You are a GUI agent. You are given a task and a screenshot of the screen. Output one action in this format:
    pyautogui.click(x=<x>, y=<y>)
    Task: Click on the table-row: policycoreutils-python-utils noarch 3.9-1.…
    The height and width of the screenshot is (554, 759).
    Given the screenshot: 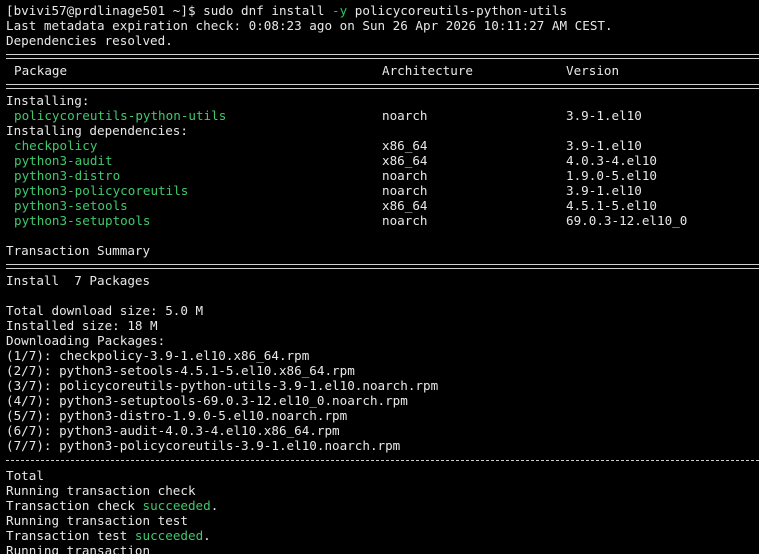 What is the action you would take?
    pyautogui.click(x=382, y=115)
    